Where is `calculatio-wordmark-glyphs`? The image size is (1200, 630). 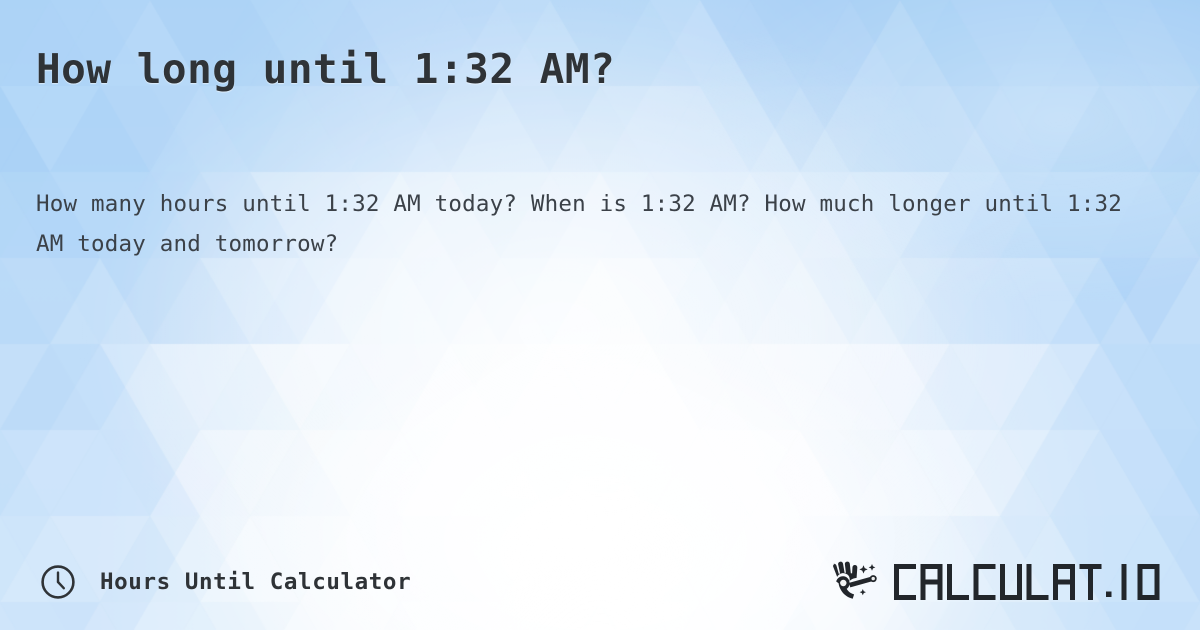
calculatio-wordmark-glyphs is located at coordinates (1027, 582).